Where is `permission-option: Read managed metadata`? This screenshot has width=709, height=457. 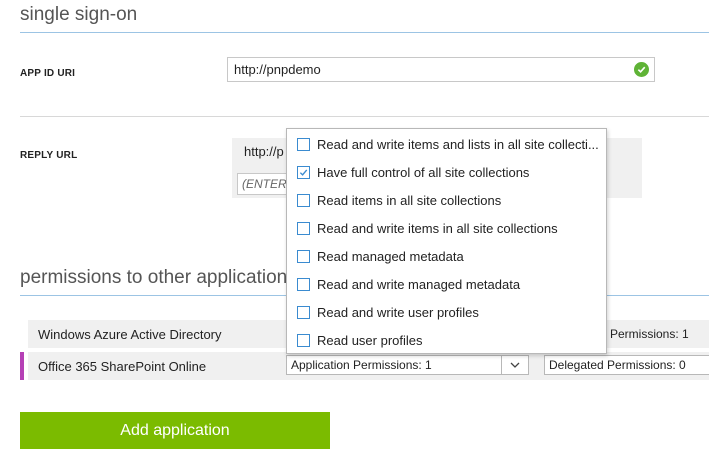 permission-option: Read managed metadata is located at coordinates (449, 256).